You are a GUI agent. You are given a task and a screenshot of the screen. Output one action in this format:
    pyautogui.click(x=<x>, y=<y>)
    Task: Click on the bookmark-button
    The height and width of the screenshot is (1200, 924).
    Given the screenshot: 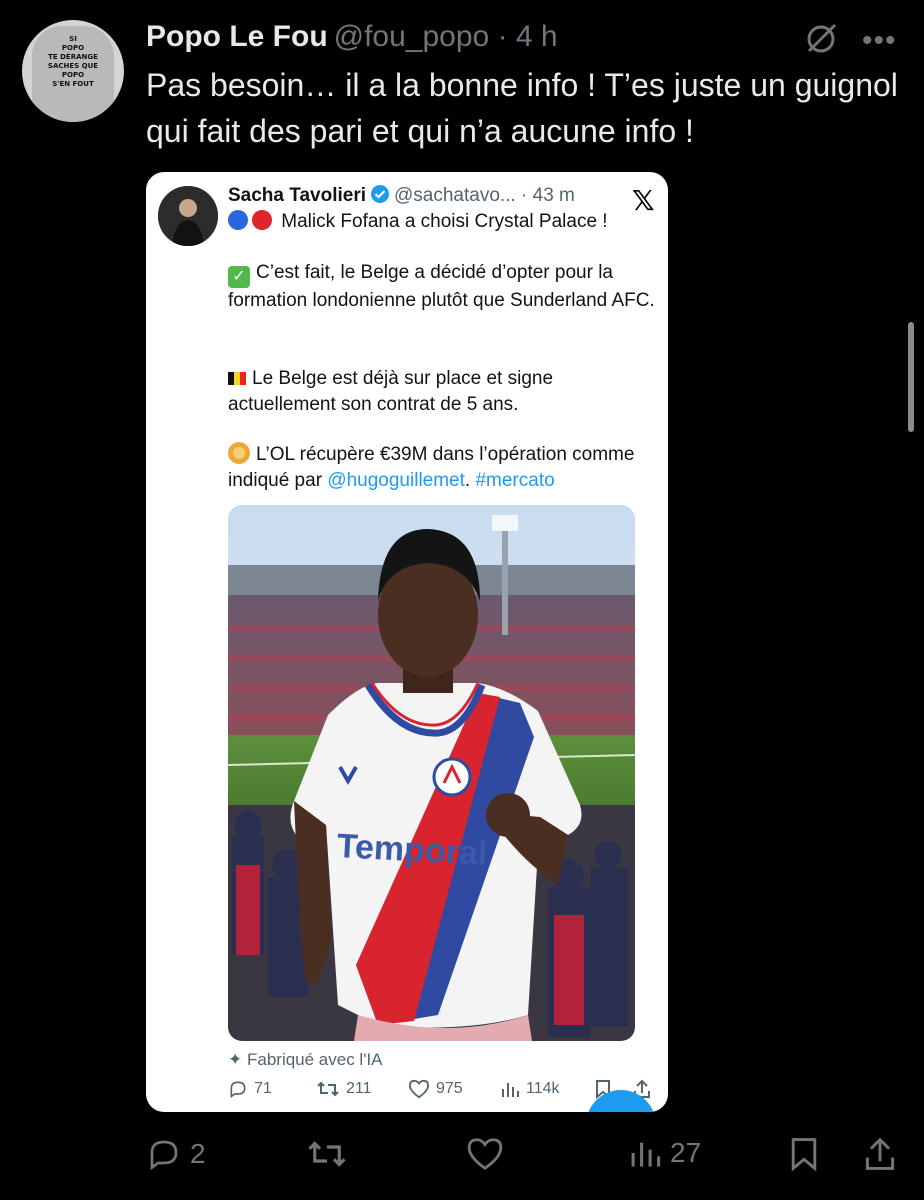 What is the action you would take?
    pyautogui.click(x=804, y=1154)
    